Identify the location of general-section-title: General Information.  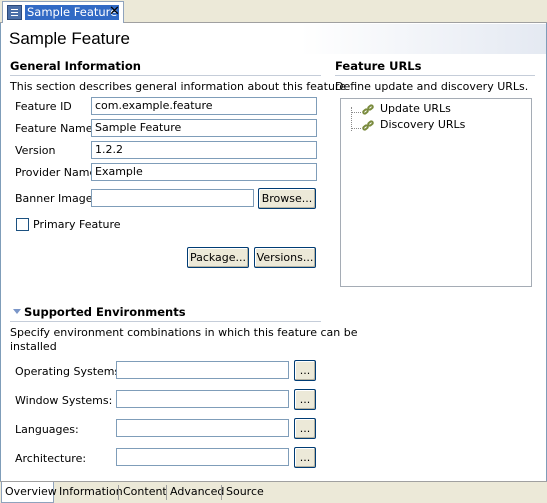
(75, 66).